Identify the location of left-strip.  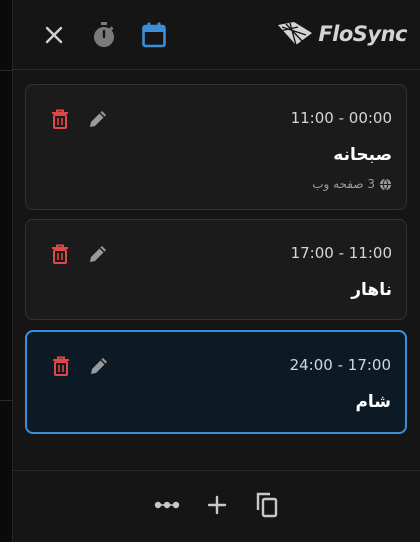
(6, 271).